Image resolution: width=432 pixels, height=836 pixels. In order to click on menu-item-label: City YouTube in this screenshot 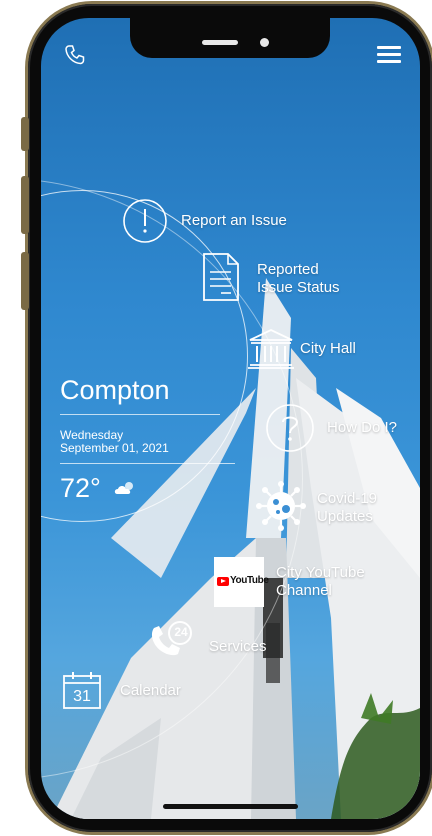, I will do `click(320, 572)`.